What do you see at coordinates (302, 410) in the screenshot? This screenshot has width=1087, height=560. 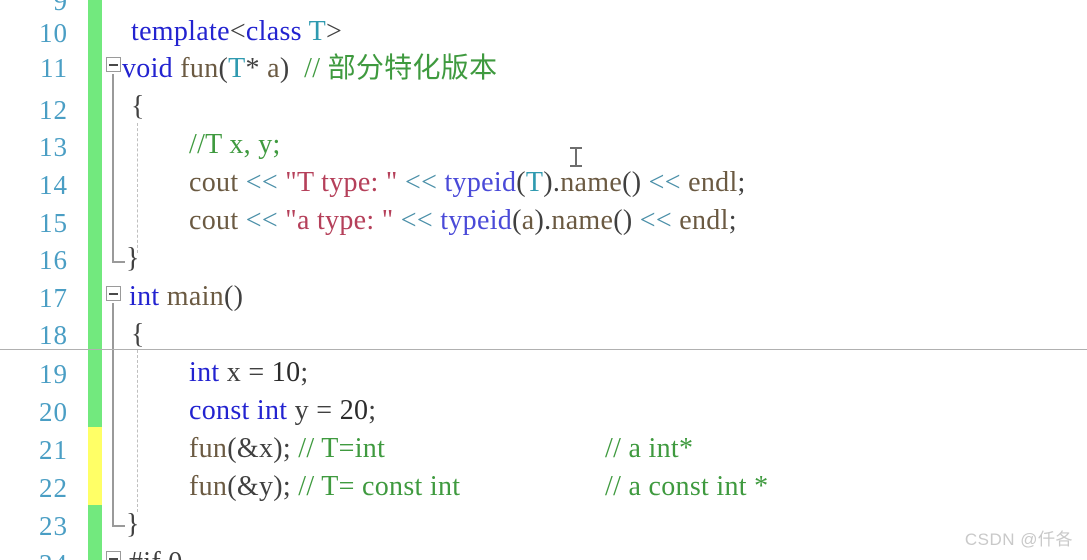 I see `token-var-y: y` at bounding box center [302, 410].